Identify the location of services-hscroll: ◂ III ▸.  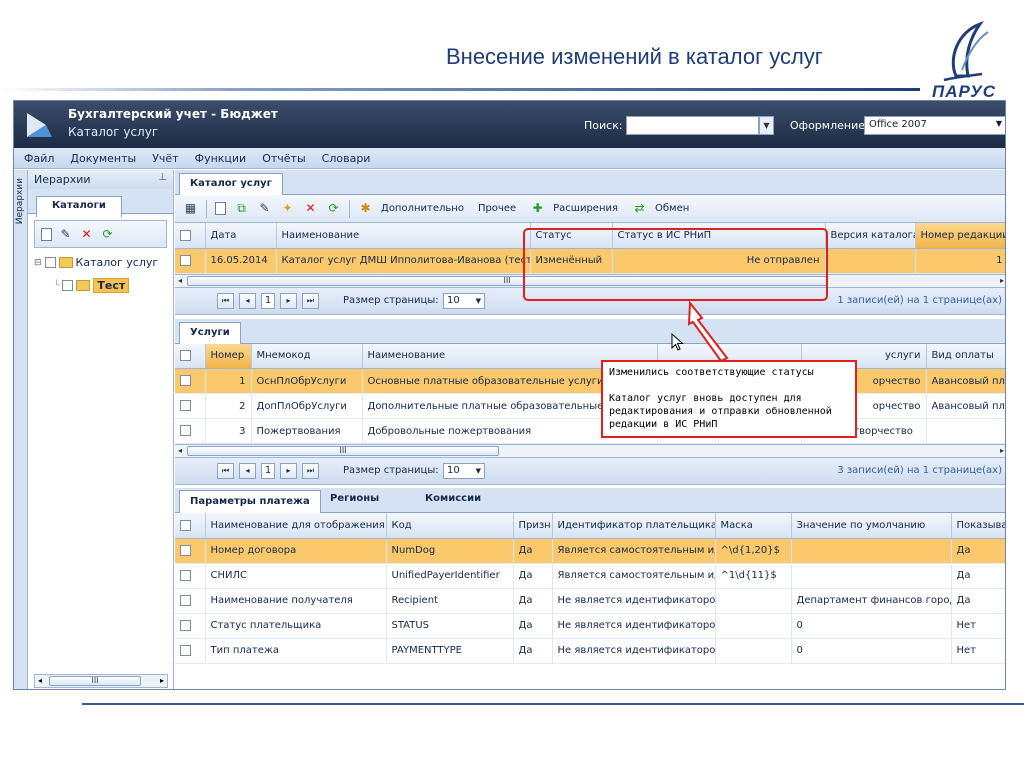
(590, 451).